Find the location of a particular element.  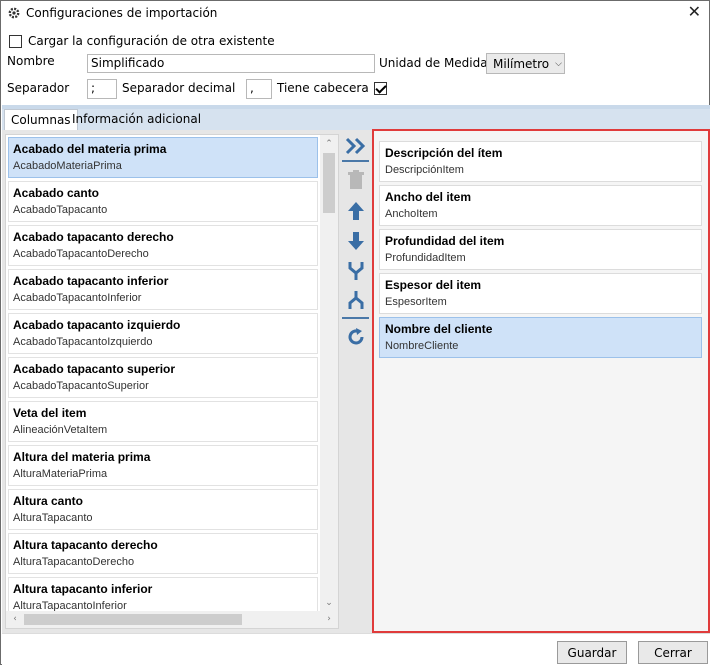

scroll-right-icon: › is located at coordinates (329, 619).